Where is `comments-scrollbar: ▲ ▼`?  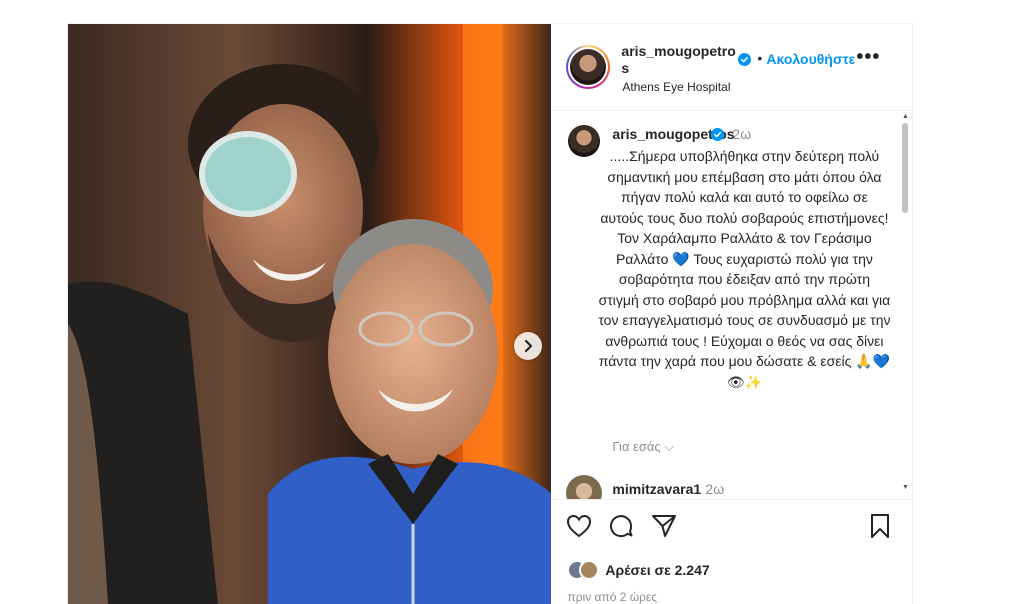
comments-scrollbar: ▲ ▼ is located at coordinates (905, 302).